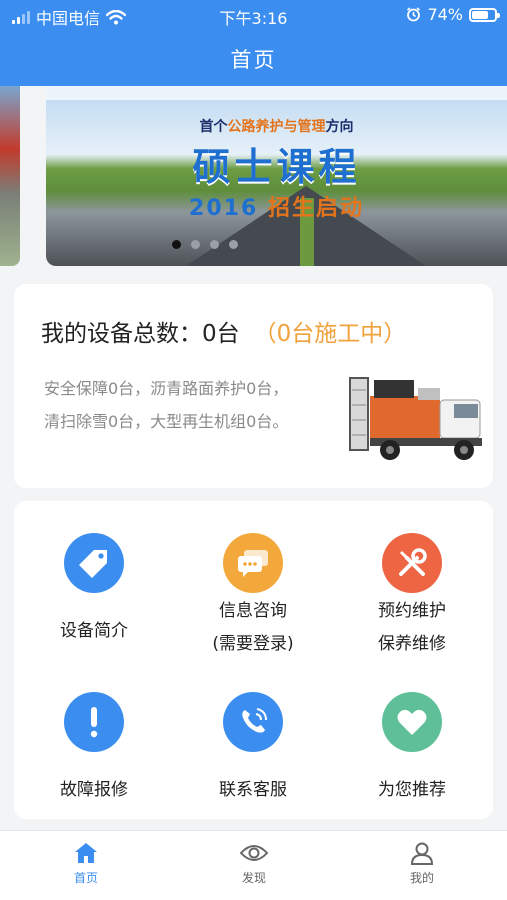 The height and width of the screenshot is (900, 507). I want to click on status-right: 74%, so click(453, 14).